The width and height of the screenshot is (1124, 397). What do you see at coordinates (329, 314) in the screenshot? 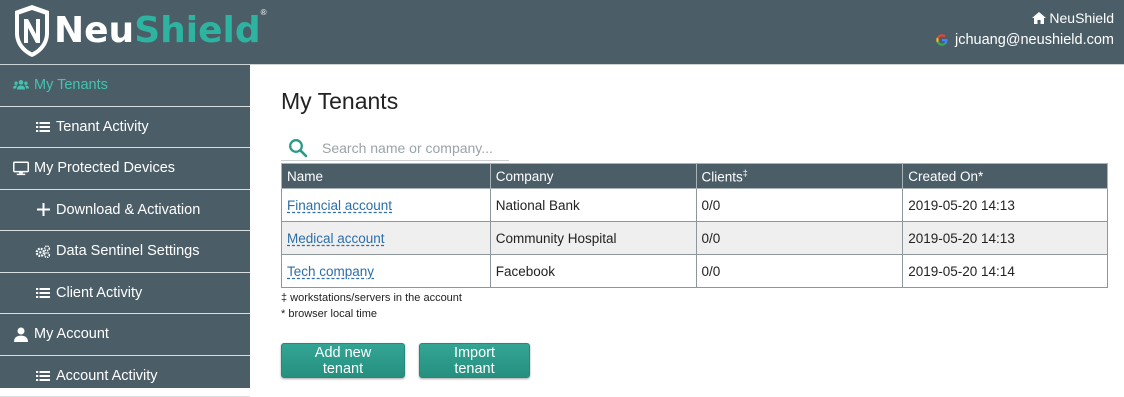
I see `time-footnote: * browser local time` at bounding box center [329, 314].